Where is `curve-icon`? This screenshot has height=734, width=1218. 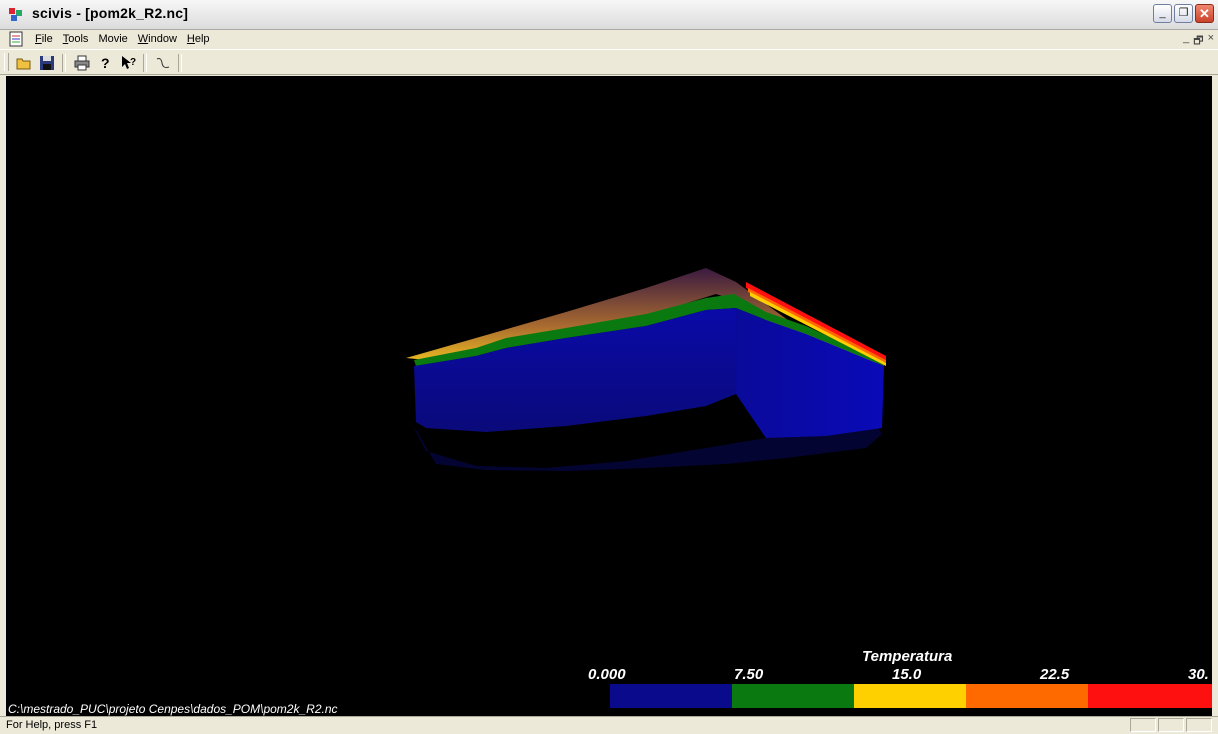
curve-icon is located at coordinates (162, 62).